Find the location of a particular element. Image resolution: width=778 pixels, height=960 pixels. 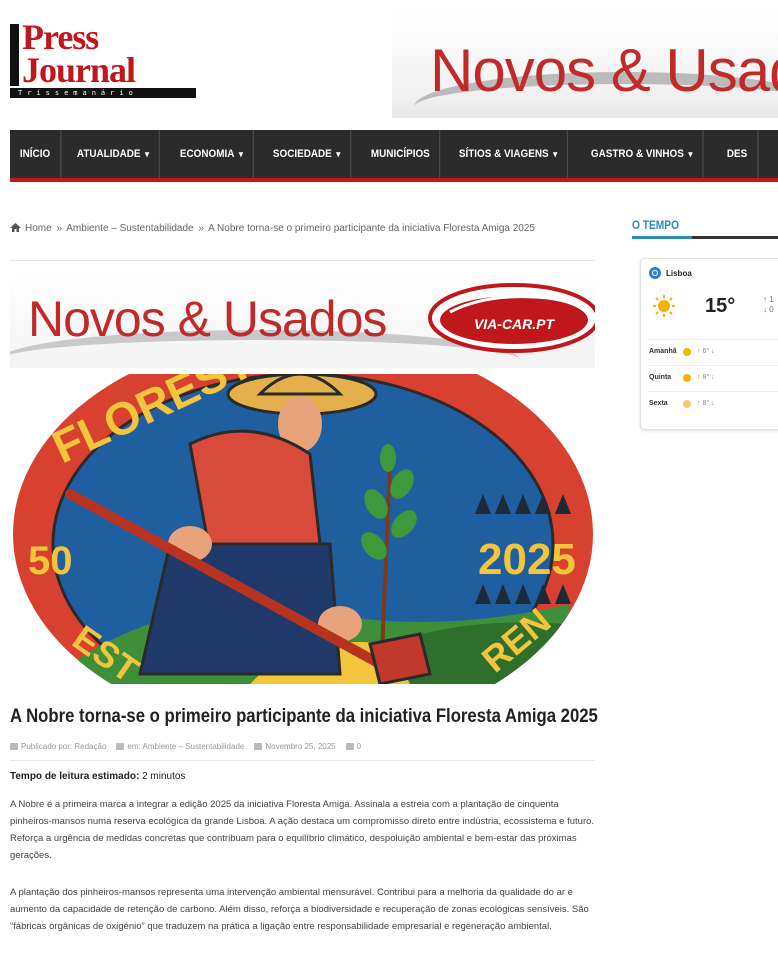

nav-item-inicio: INÍCIO is located at coordinates (35, 154).